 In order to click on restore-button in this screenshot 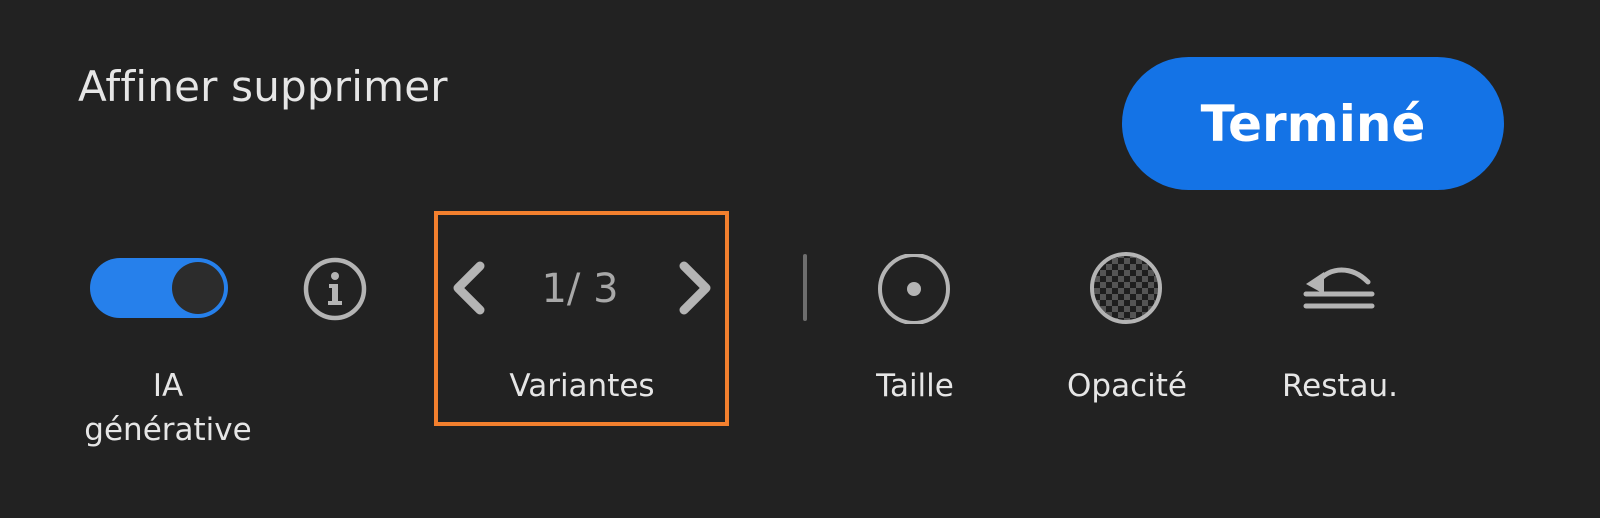, I will do `click(1340, 288)`.